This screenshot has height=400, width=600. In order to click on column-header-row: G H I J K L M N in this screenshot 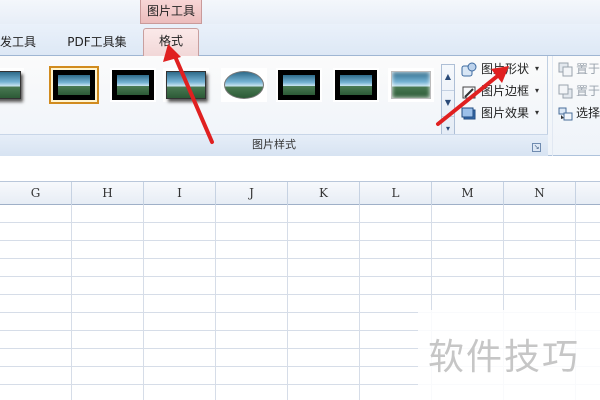, I will do `click(300, 193)`.